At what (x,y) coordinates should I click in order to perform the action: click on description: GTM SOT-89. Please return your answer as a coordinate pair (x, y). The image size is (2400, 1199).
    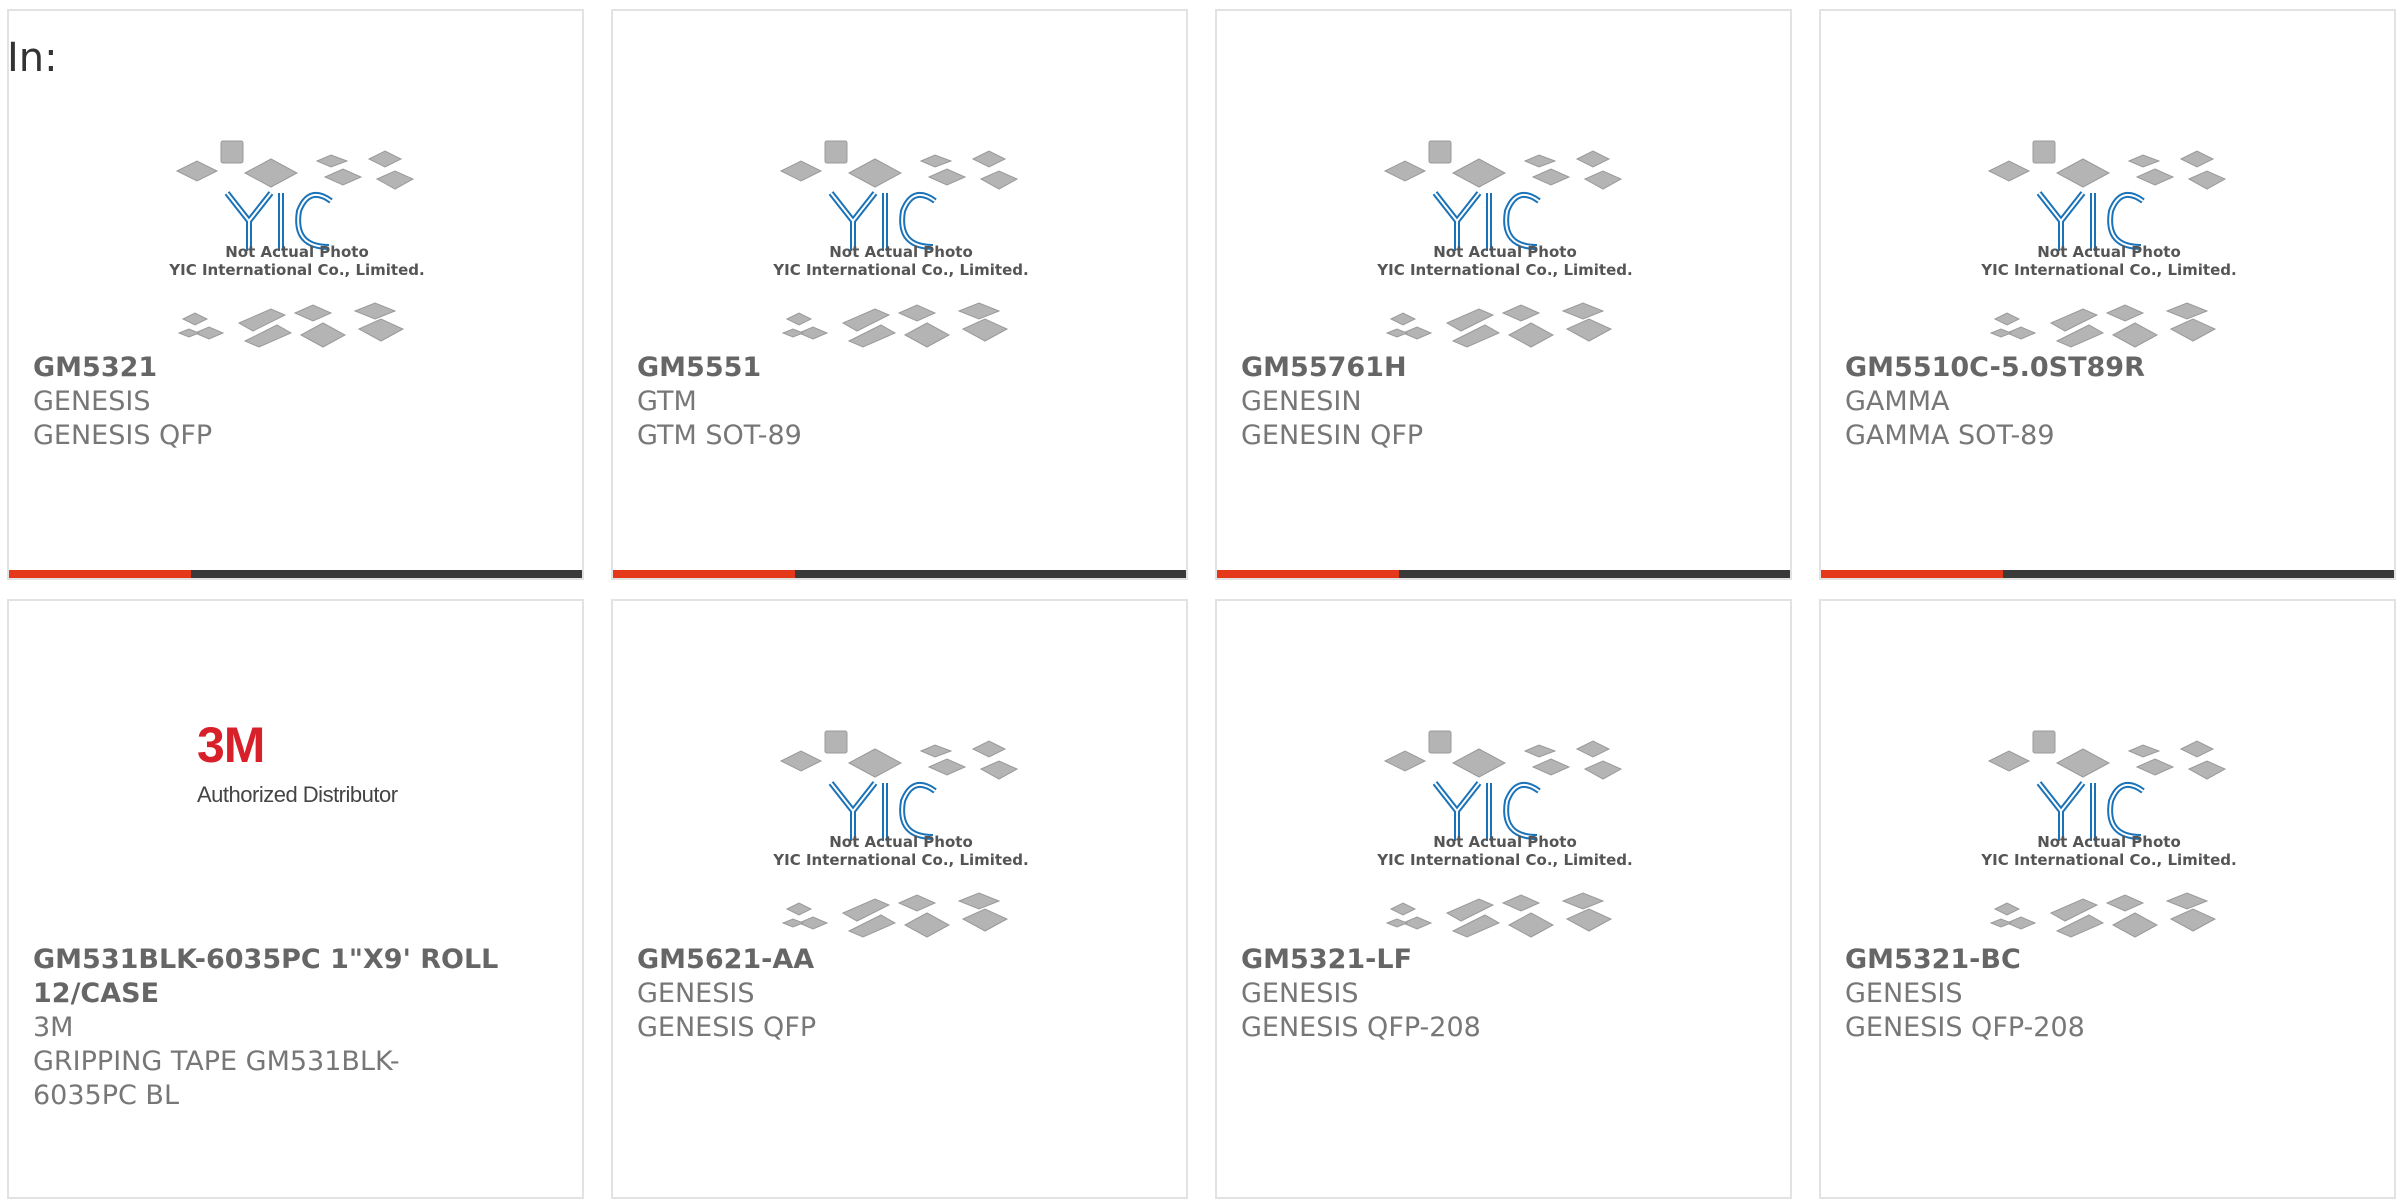
    Looking at the image, I should click on (719, 435).